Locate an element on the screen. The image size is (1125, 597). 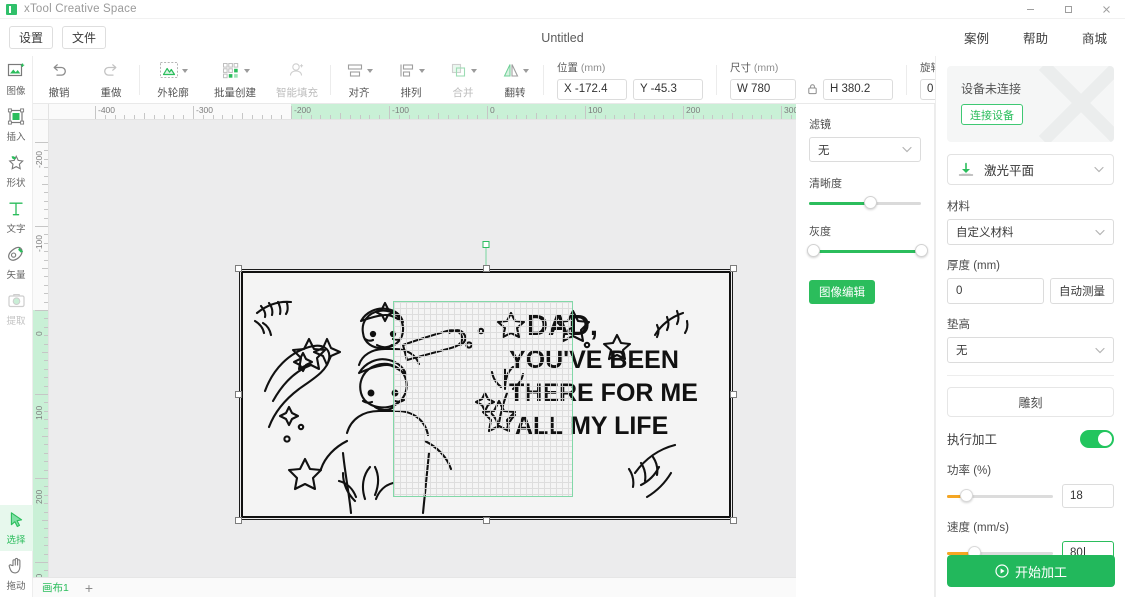
ruler-tick is located at coordinates (585, 112).